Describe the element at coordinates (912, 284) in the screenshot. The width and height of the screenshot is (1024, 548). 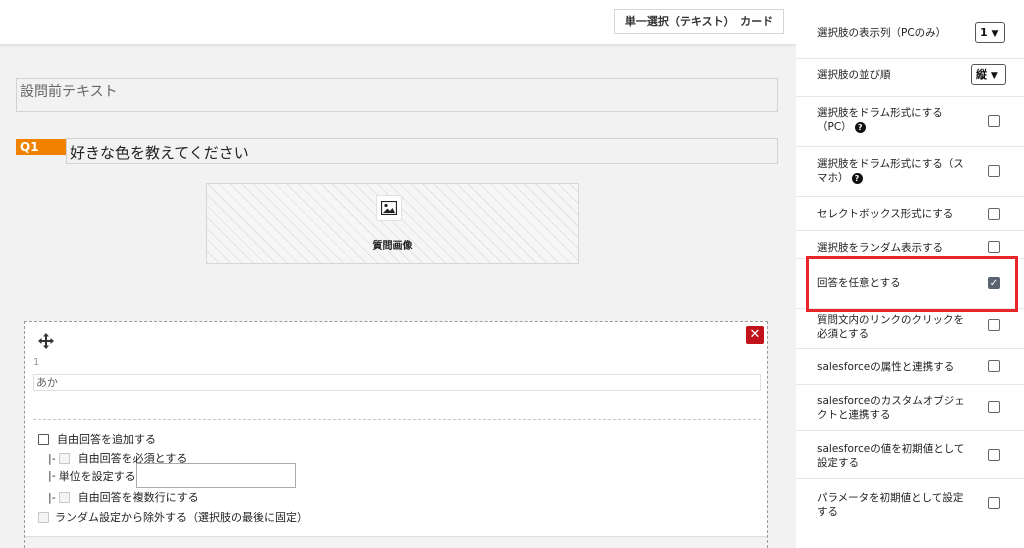
I see `highlight-annotation` at that location.